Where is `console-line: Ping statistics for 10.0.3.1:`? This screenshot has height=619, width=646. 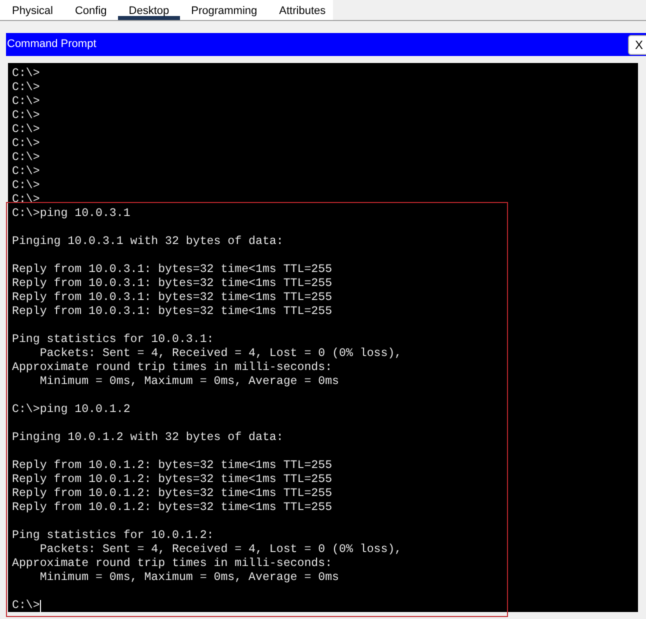
console-line: Ping statistics for 10.0.3.1: is located at coordinates (113, 340).